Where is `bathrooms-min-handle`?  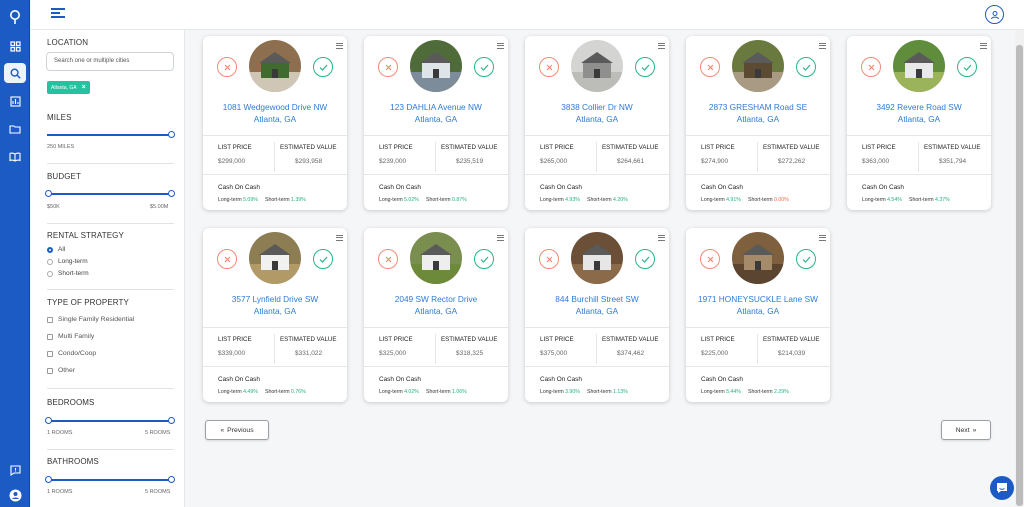
bathrooms-min-handle is located at coordinates (48, 479).